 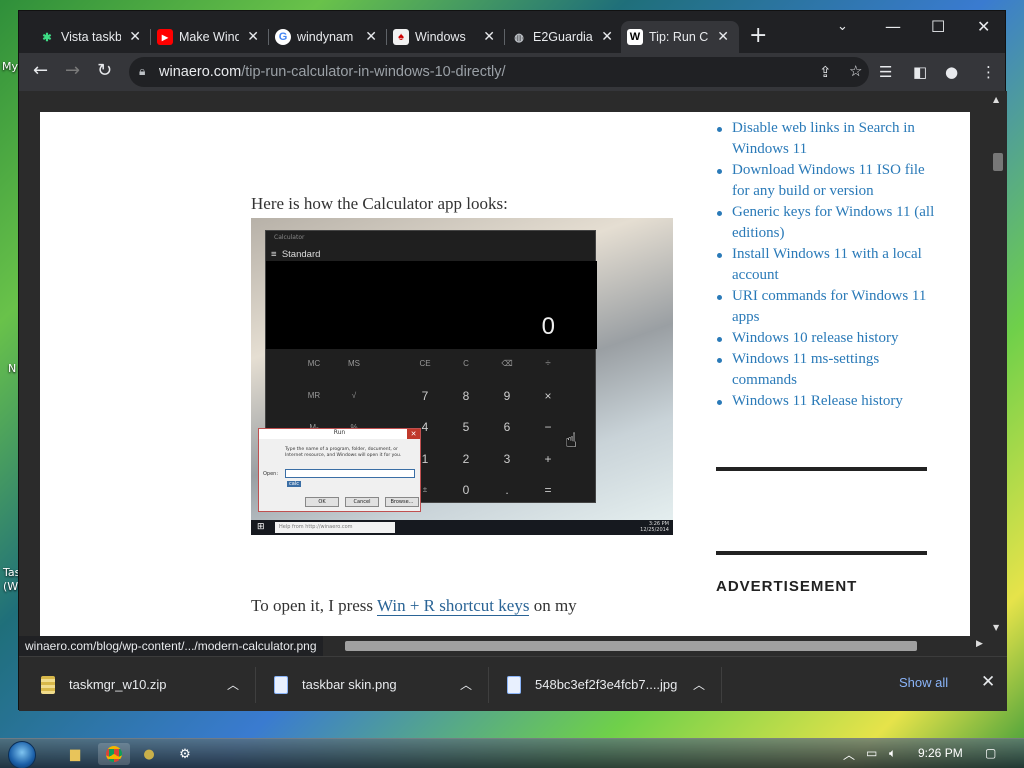 What do you see at coordinates (362, 502) in the screenshot?
I see `run-cancel-button: Cancel` at bounding box center [362, 502].